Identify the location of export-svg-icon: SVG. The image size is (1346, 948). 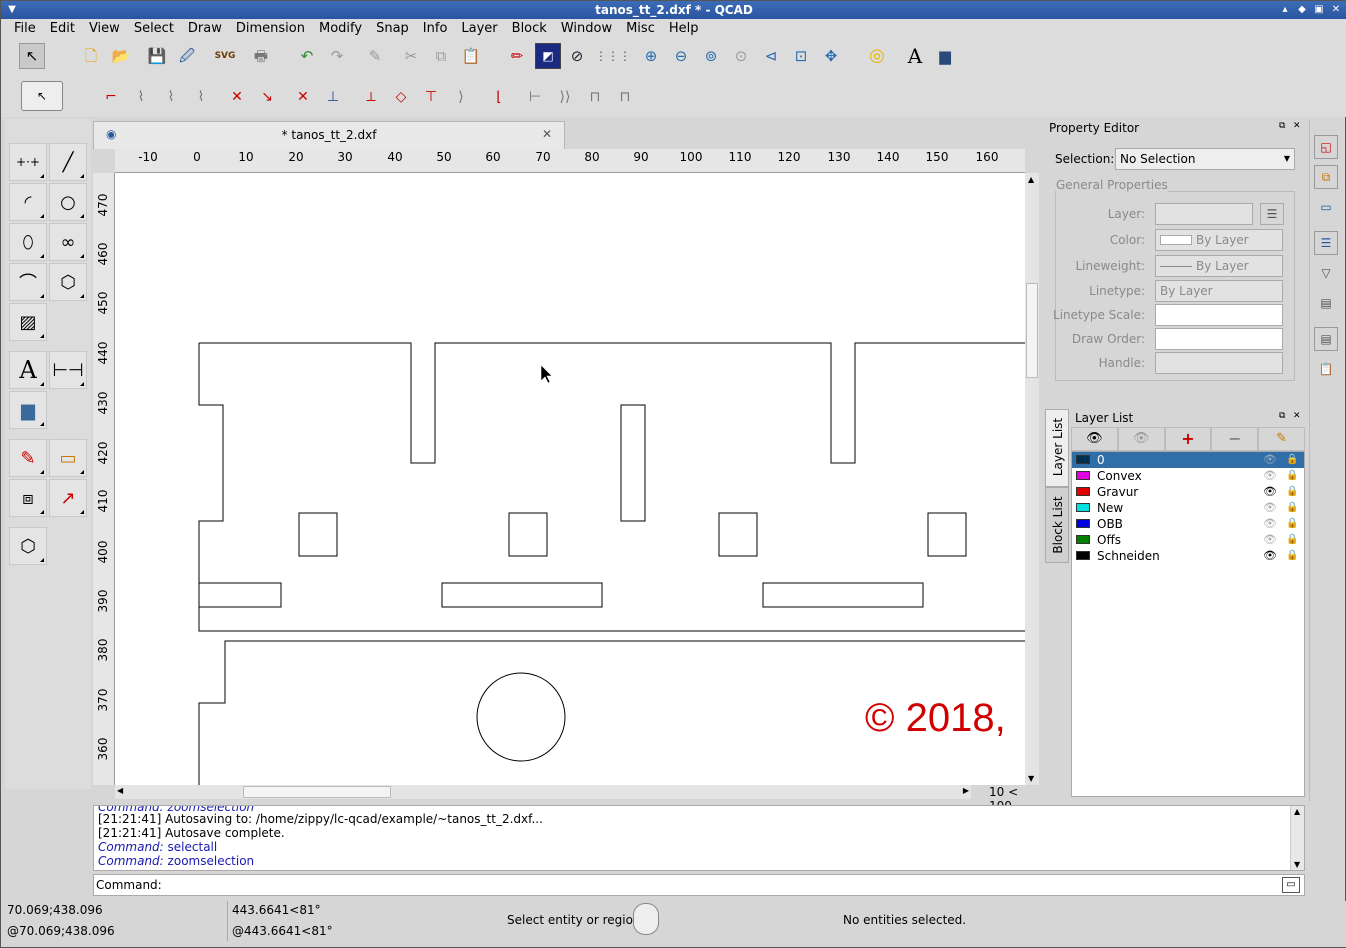
(225, 56).